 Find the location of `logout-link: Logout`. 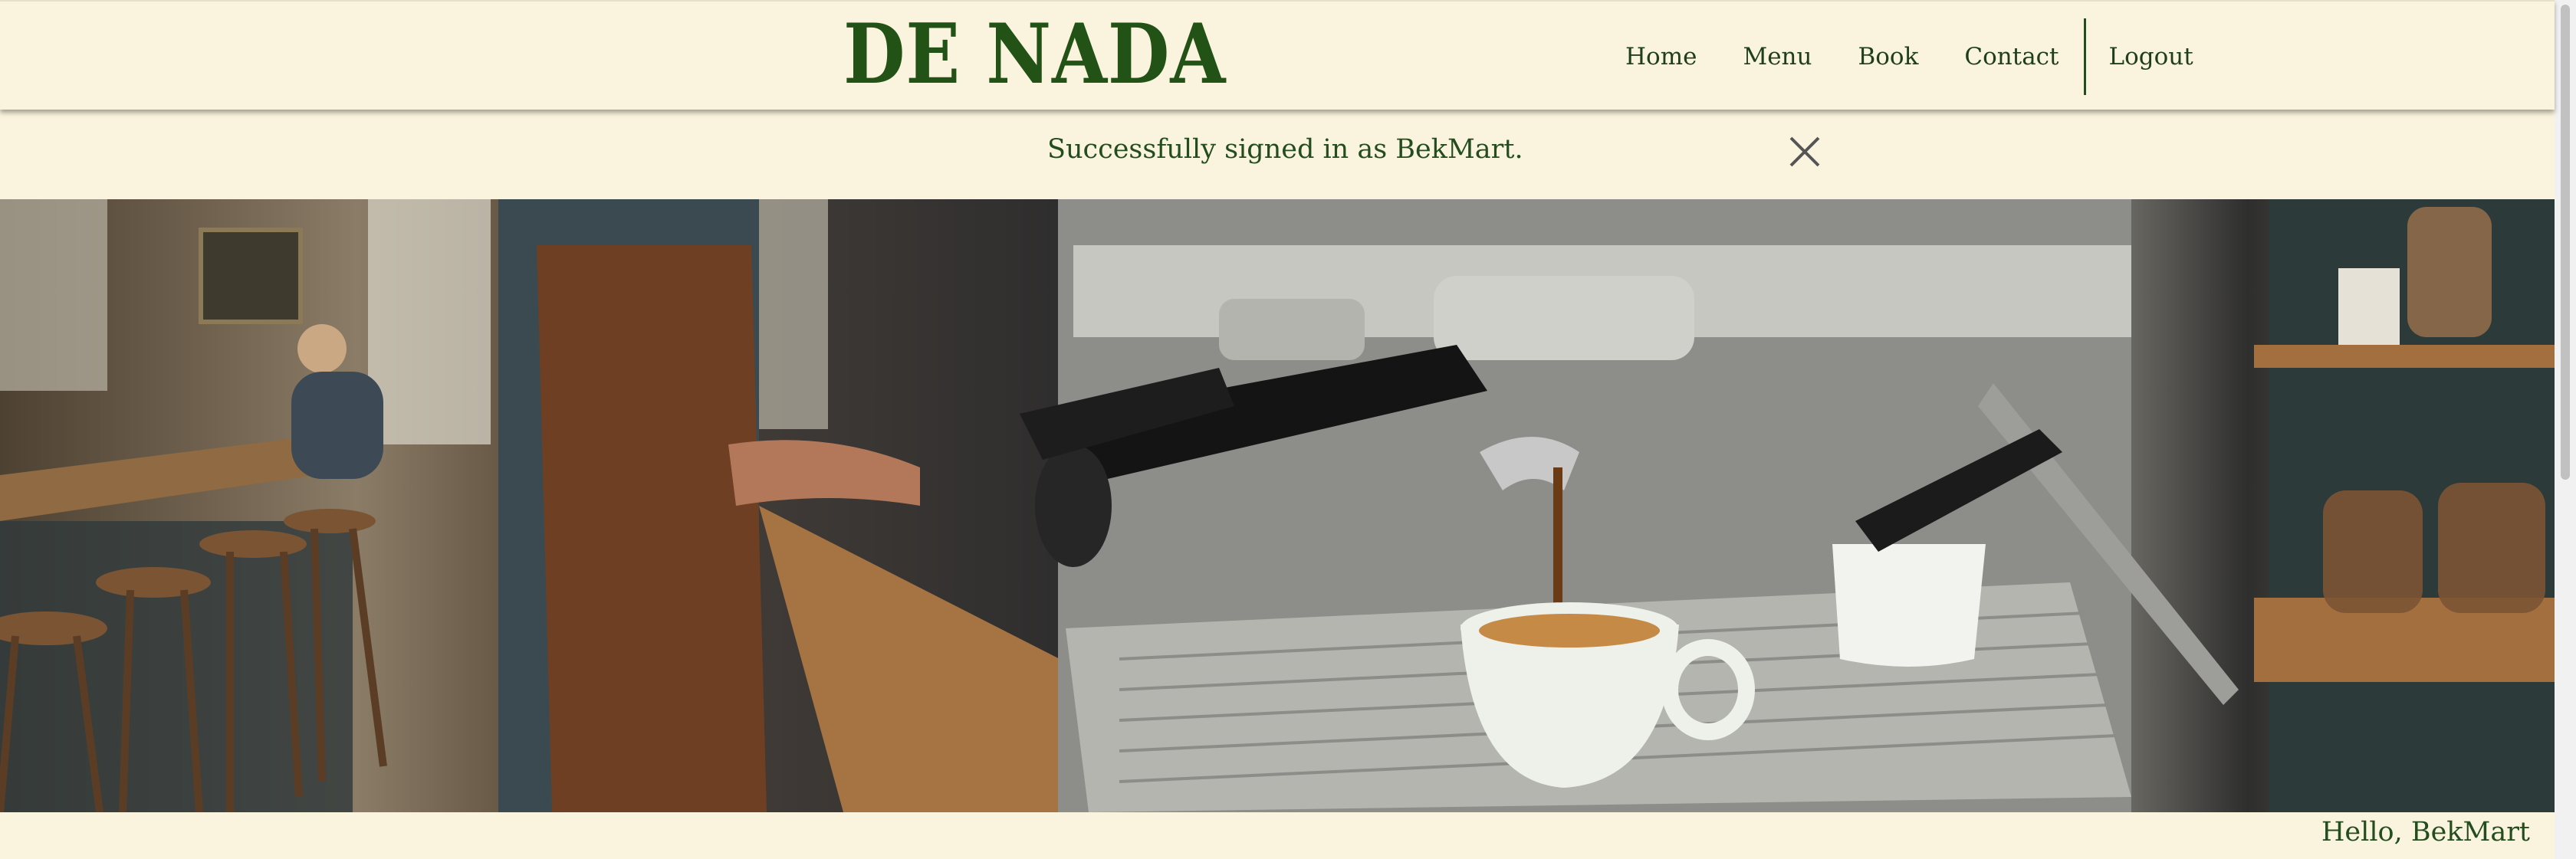

logout-link: Logout is located at coordinates (2151, 56).